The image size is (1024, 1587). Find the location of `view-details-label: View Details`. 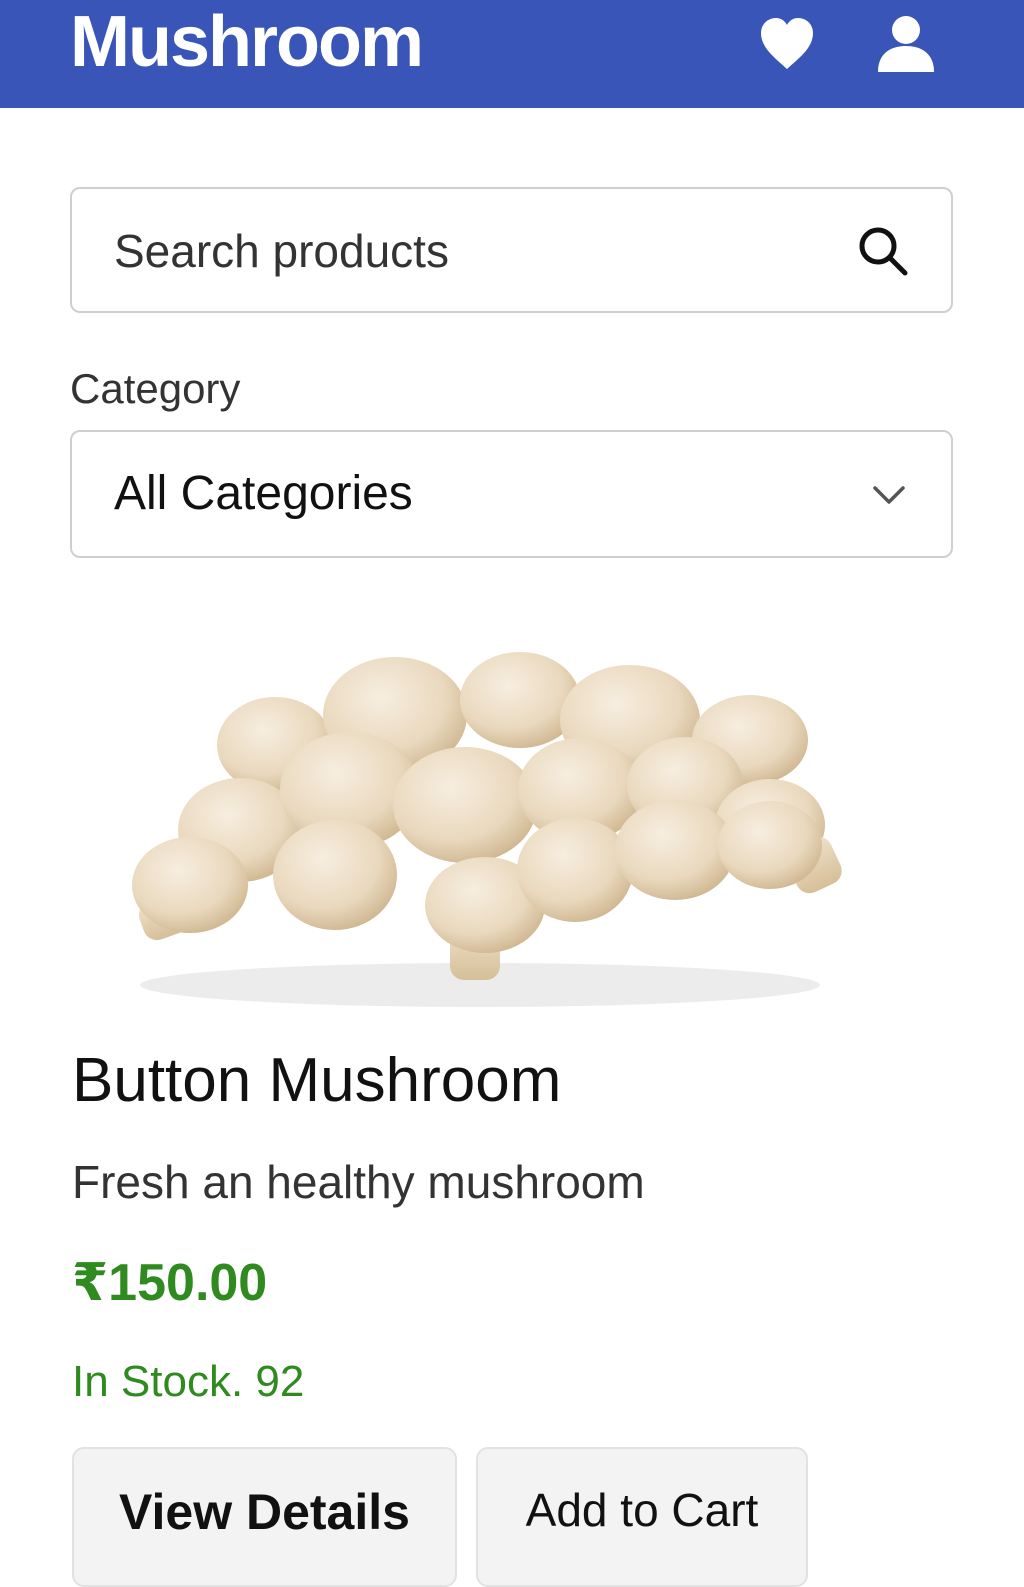

view-details-label: View Details is located at coordinates (264, 1512).